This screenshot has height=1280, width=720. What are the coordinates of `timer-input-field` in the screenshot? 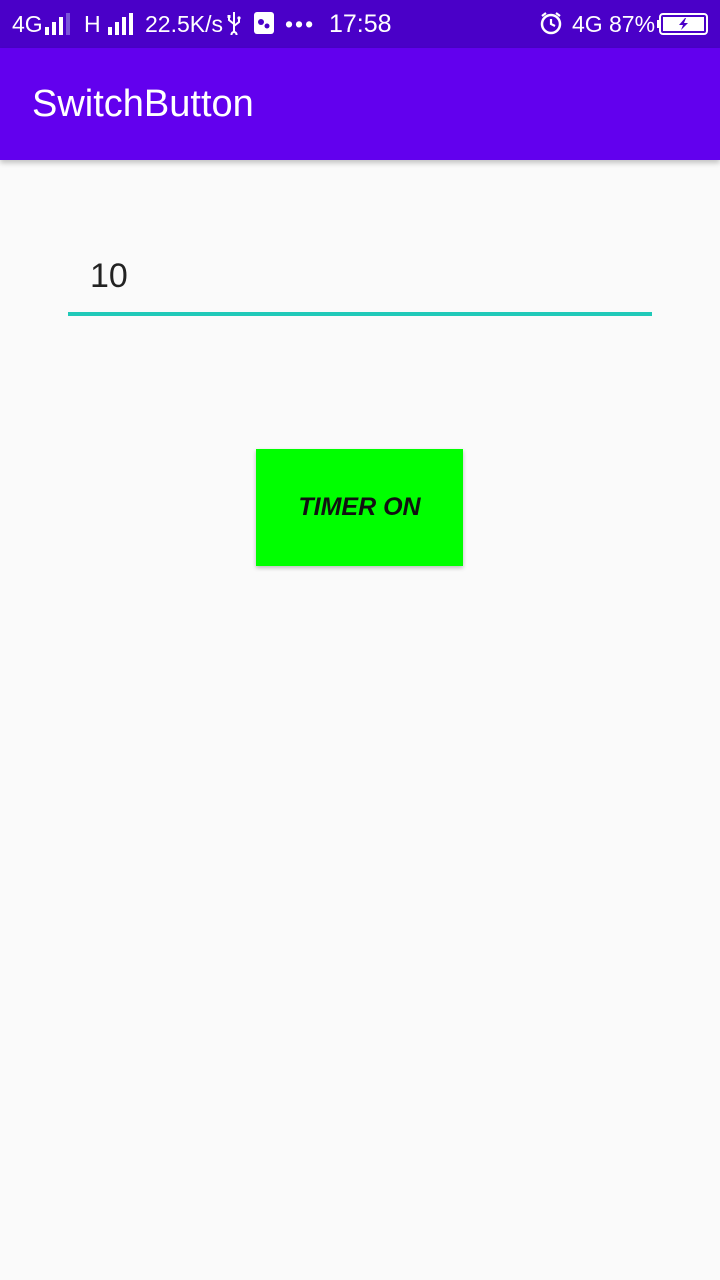 It's located at (360, 282).